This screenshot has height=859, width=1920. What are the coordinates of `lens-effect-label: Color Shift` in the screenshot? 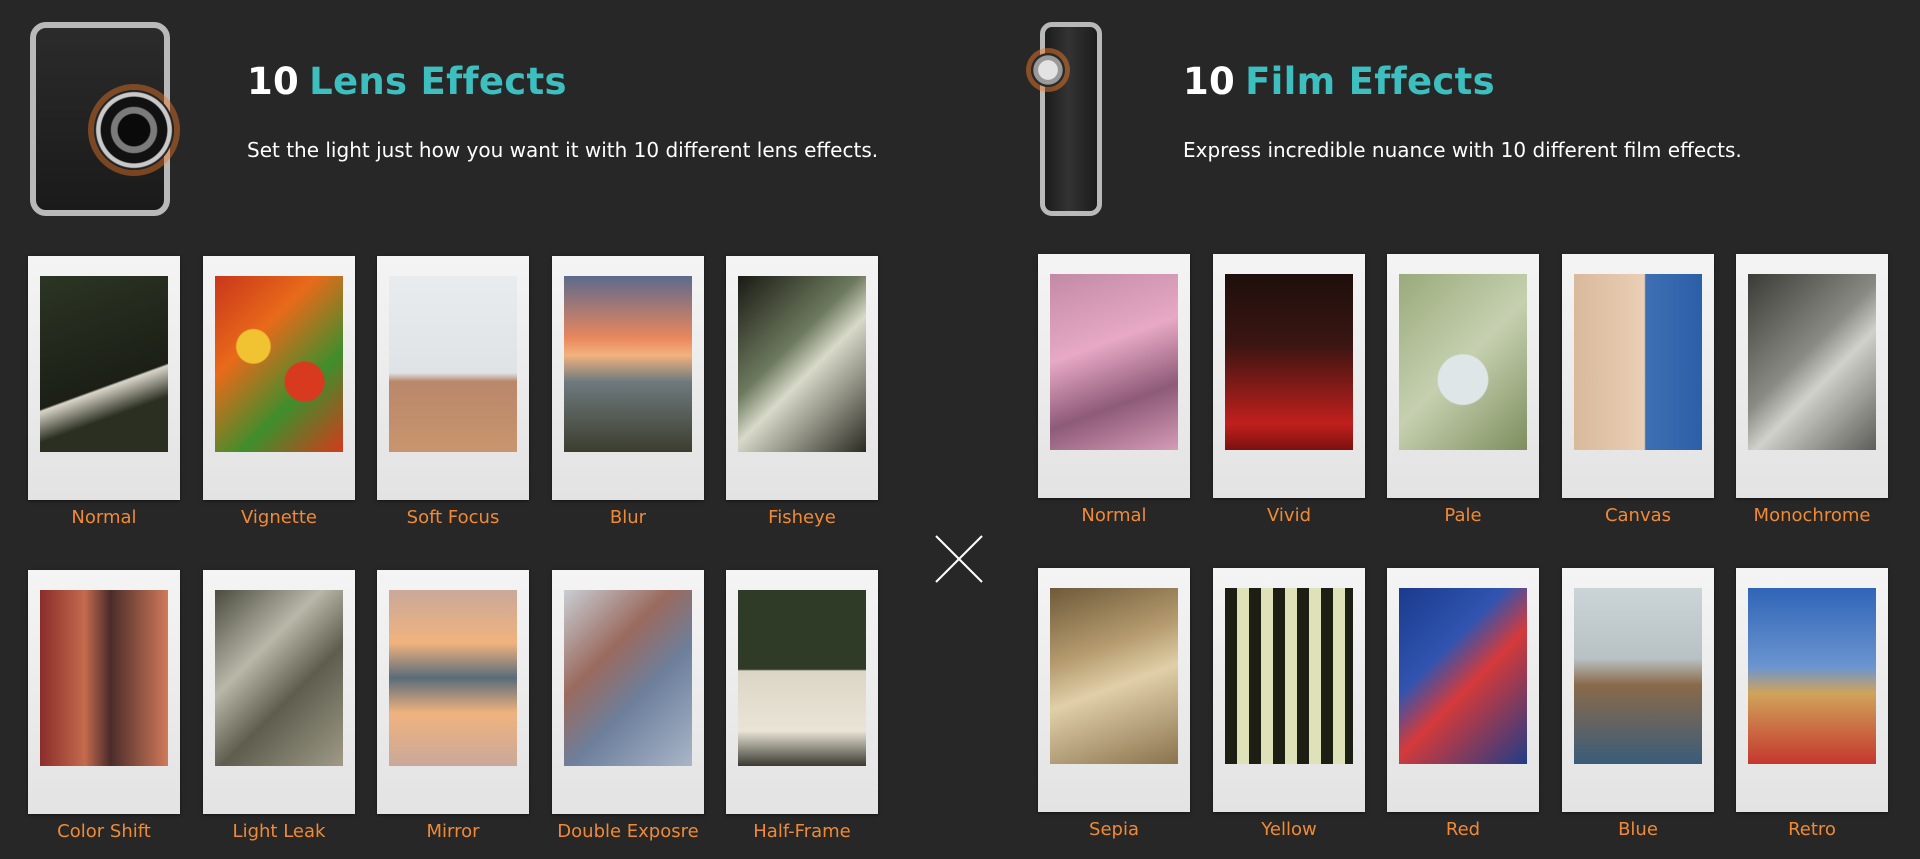 It's located at (104, 831).